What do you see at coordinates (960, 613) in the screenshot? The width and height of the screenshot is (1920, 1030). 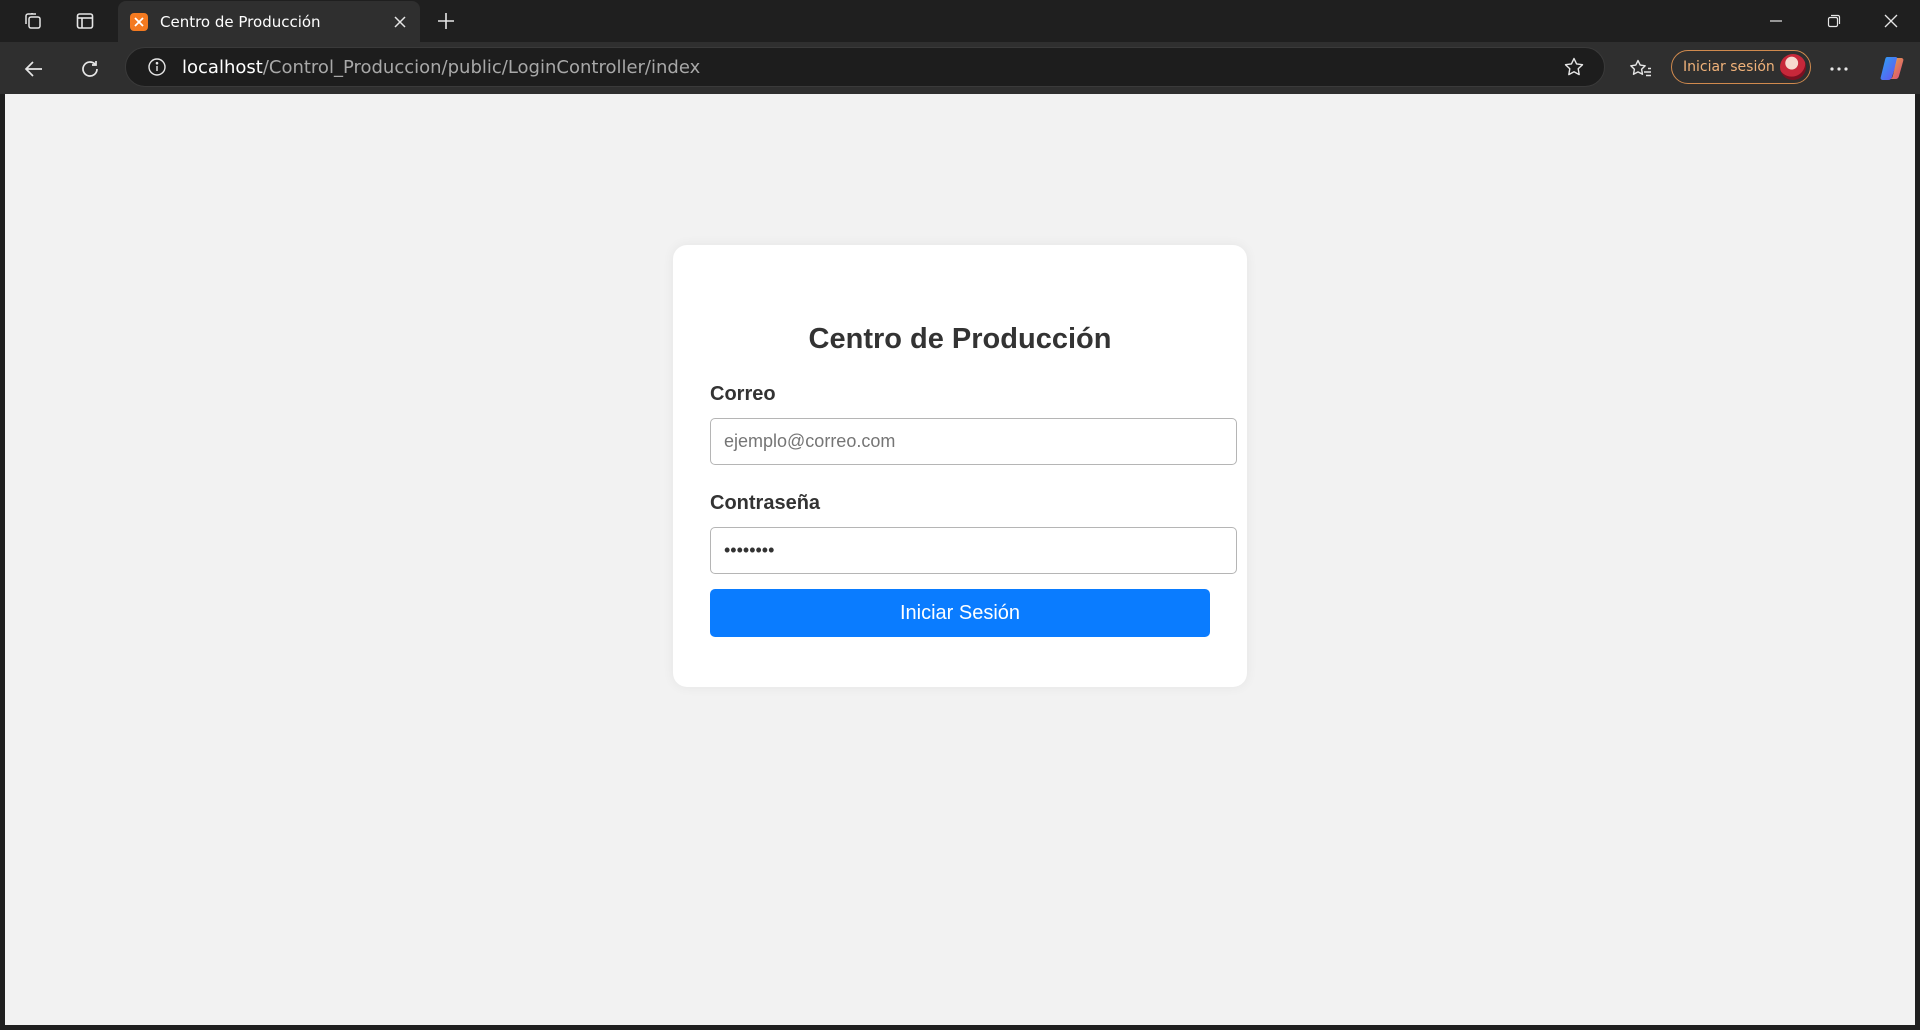 I see `login-submit-button: Iniciar Sesión` at bounding box center [960, 613].